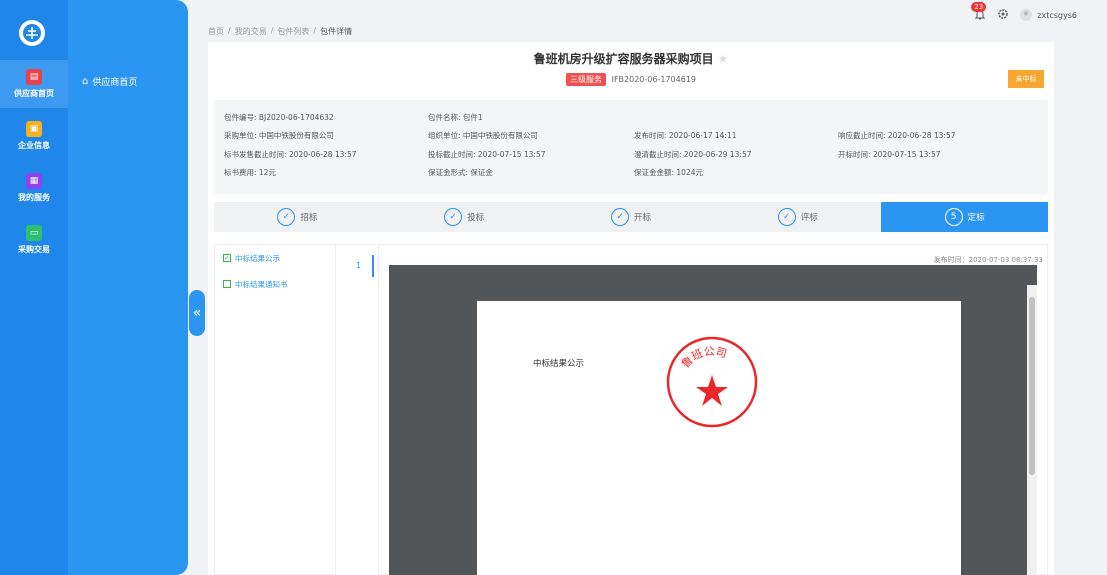 The height and width of the screenshot is (575, 1107). Describe the element at coordinates (1026, 79) in the screenshot. I see `status-badge: 未中标` at that location.